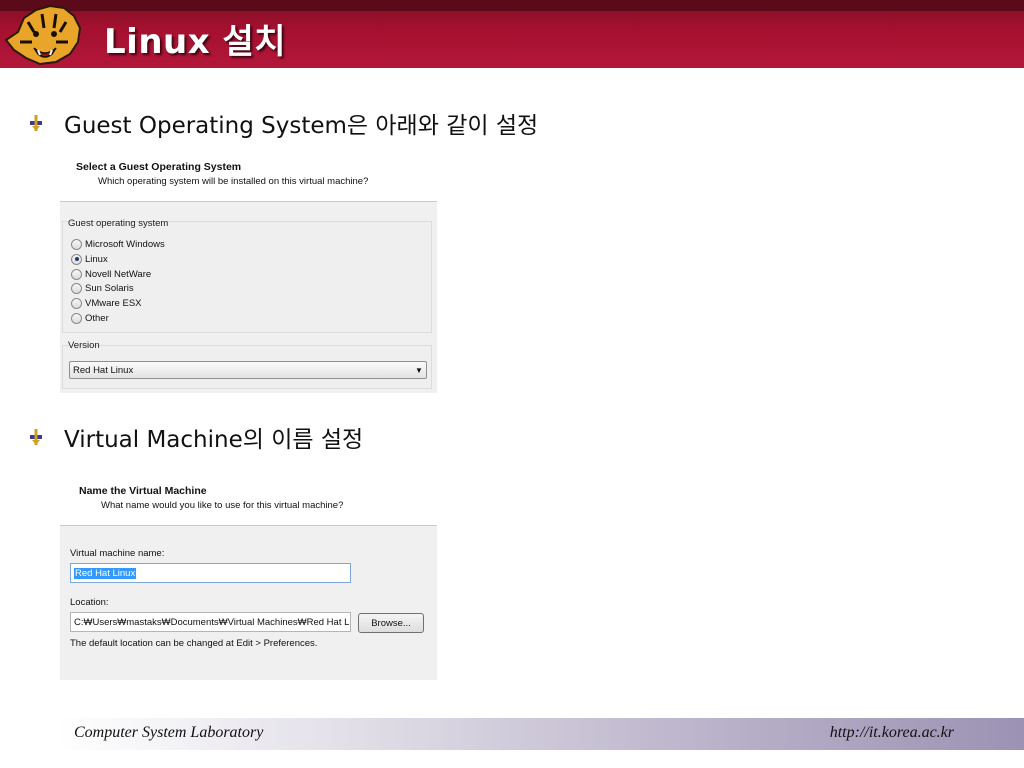 The height and width of the screenshot is (768, 1024). Describe the element at coordinates (248, 370) in the screenshot. I see `version-select: Red Hat Linux ▼` at that location.